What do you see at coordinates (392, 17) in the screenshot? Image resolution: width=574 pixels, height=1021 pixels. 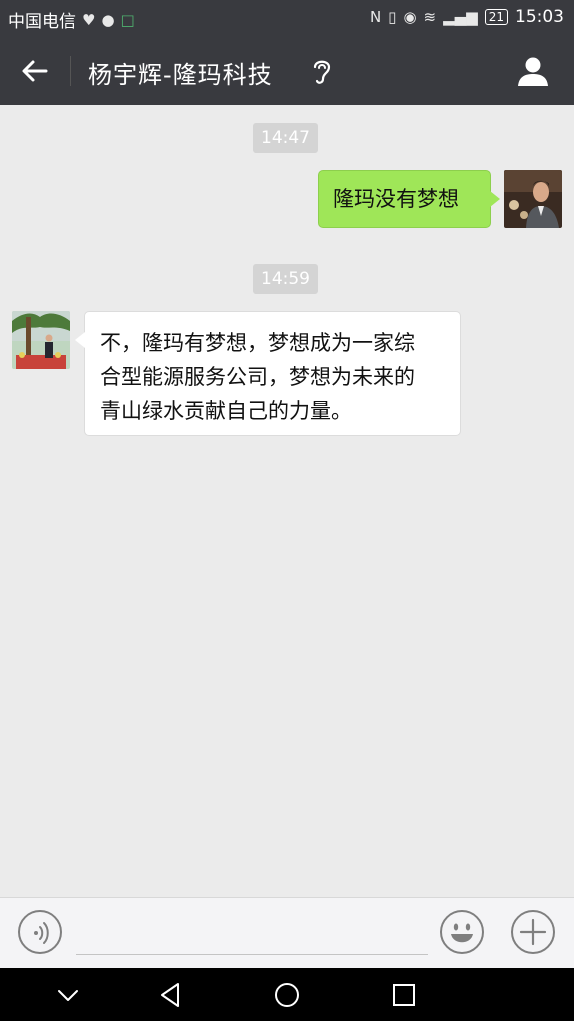 I see `vibrate-icon: ▯` at bounding box center [392, 17].